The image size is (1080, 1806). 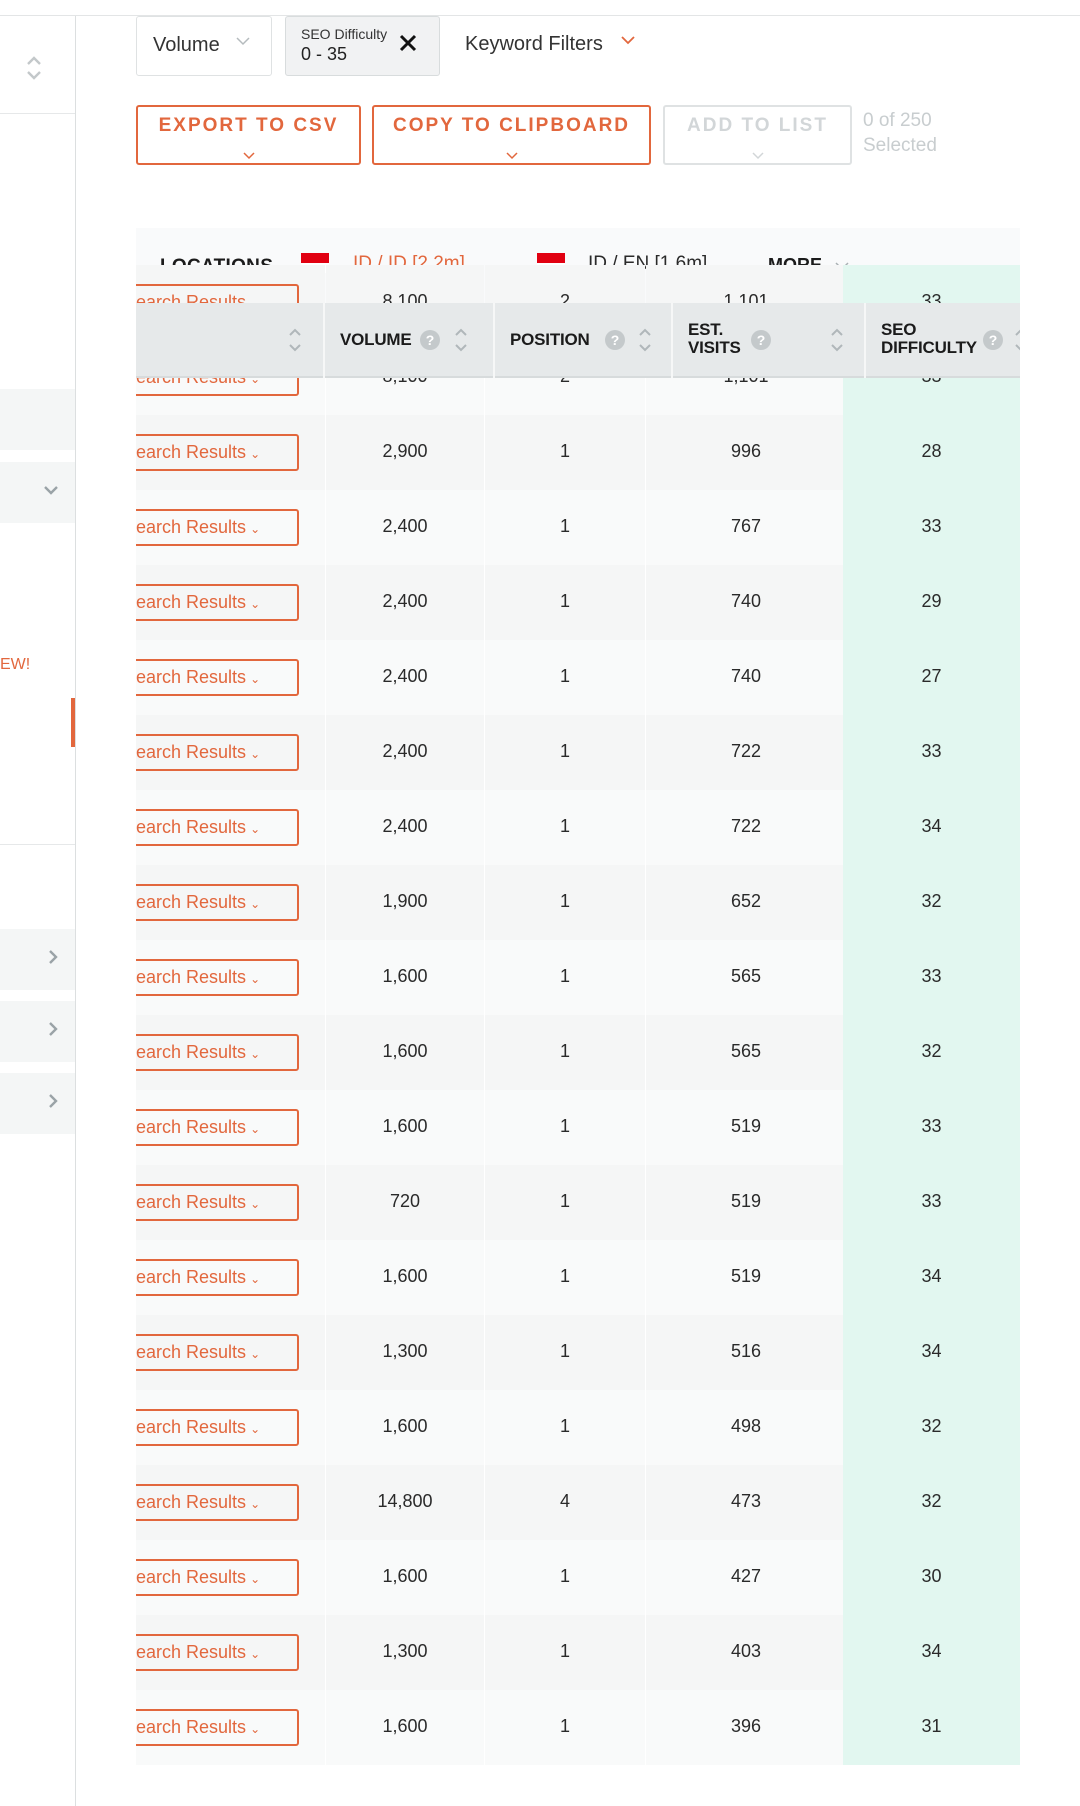 I want to click on selection-count-label: Selected, so click(x=900, y=145).